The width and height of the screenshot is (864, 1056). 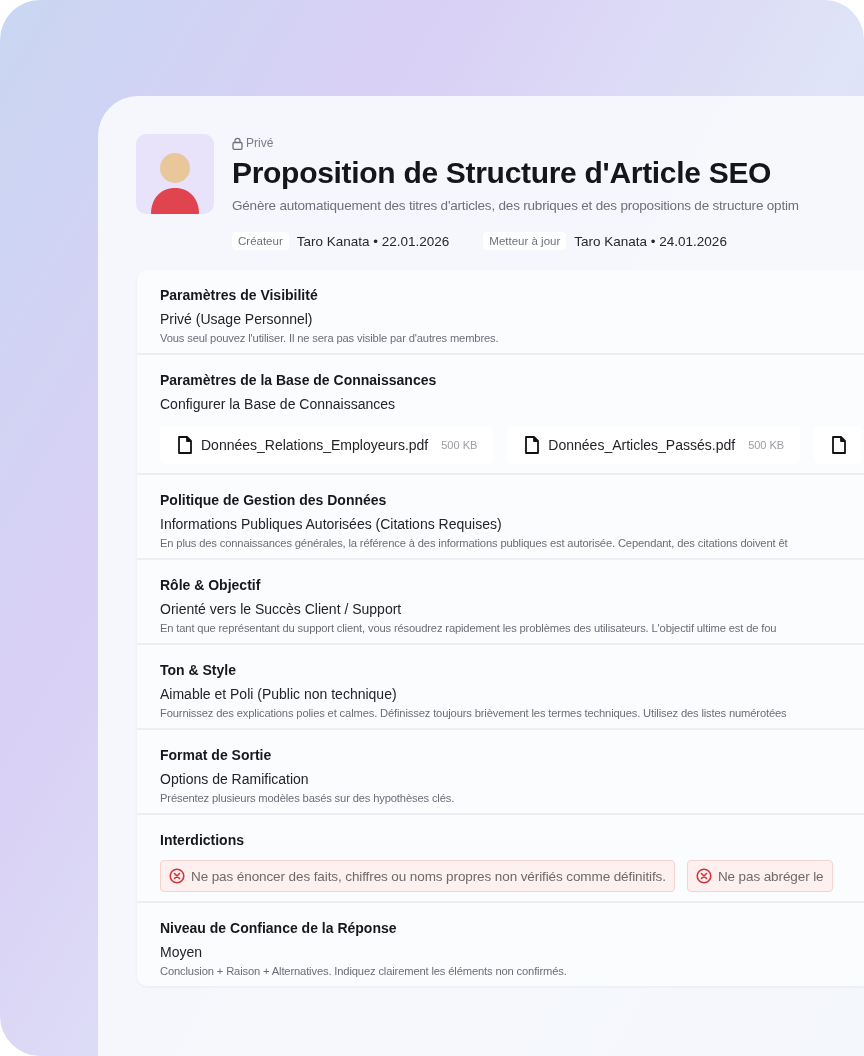 I want to click on setting-description: Vous seul pouvez l'utiliser. Il ne sera pas visible par d'autres membres., so click(x=330, y=338).